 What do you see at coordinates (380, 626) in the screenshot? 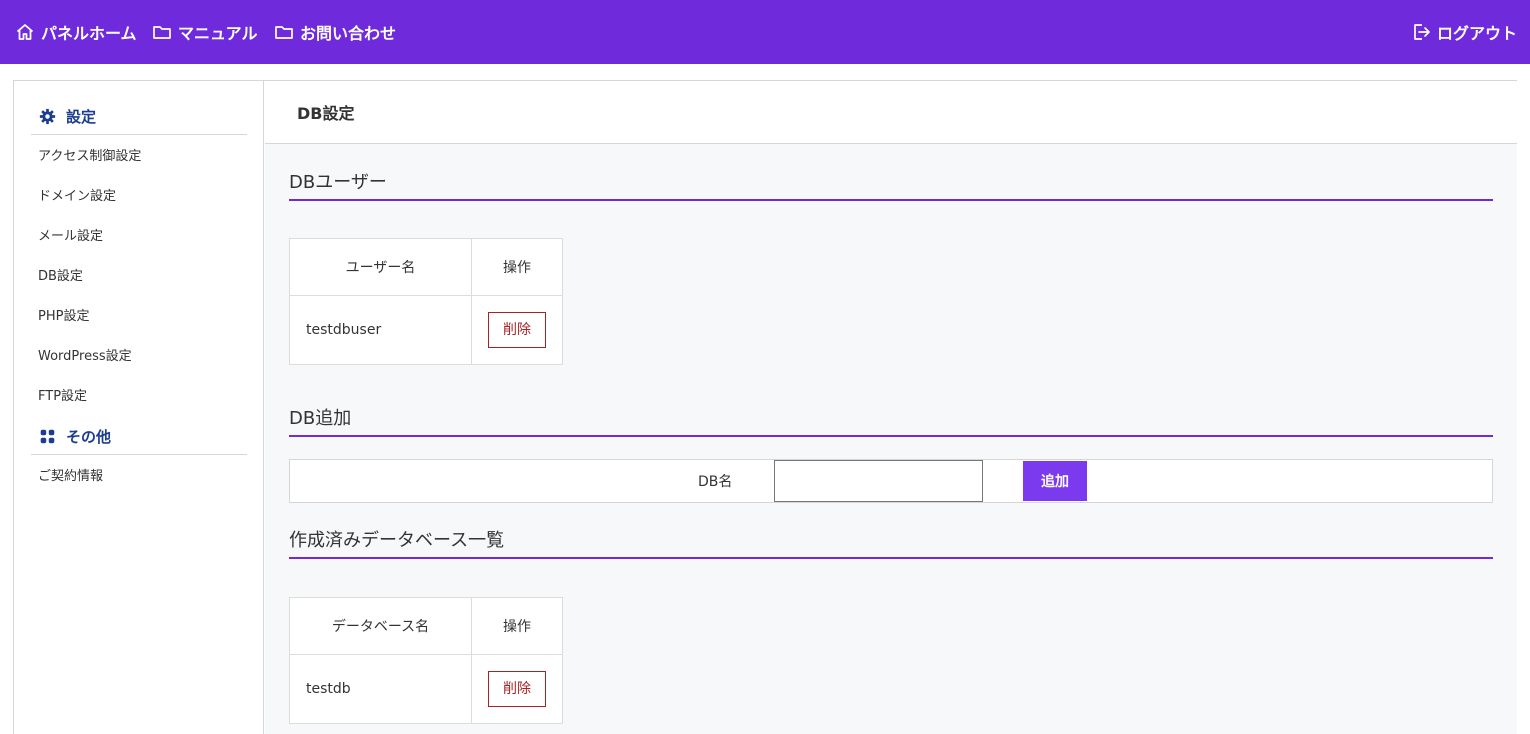
I see `column-header-database-name: データベース名` at bounding box center [380, 626].